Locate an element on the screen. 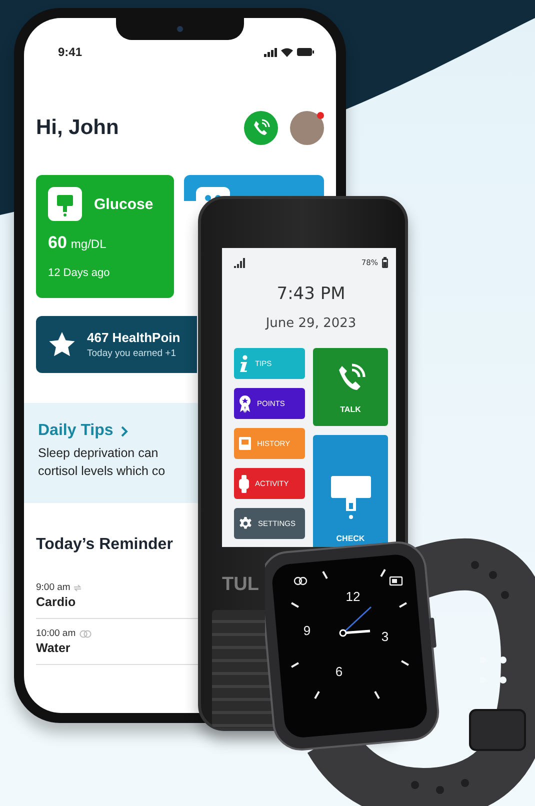  gear-icon is located at coordinates (245, 523).